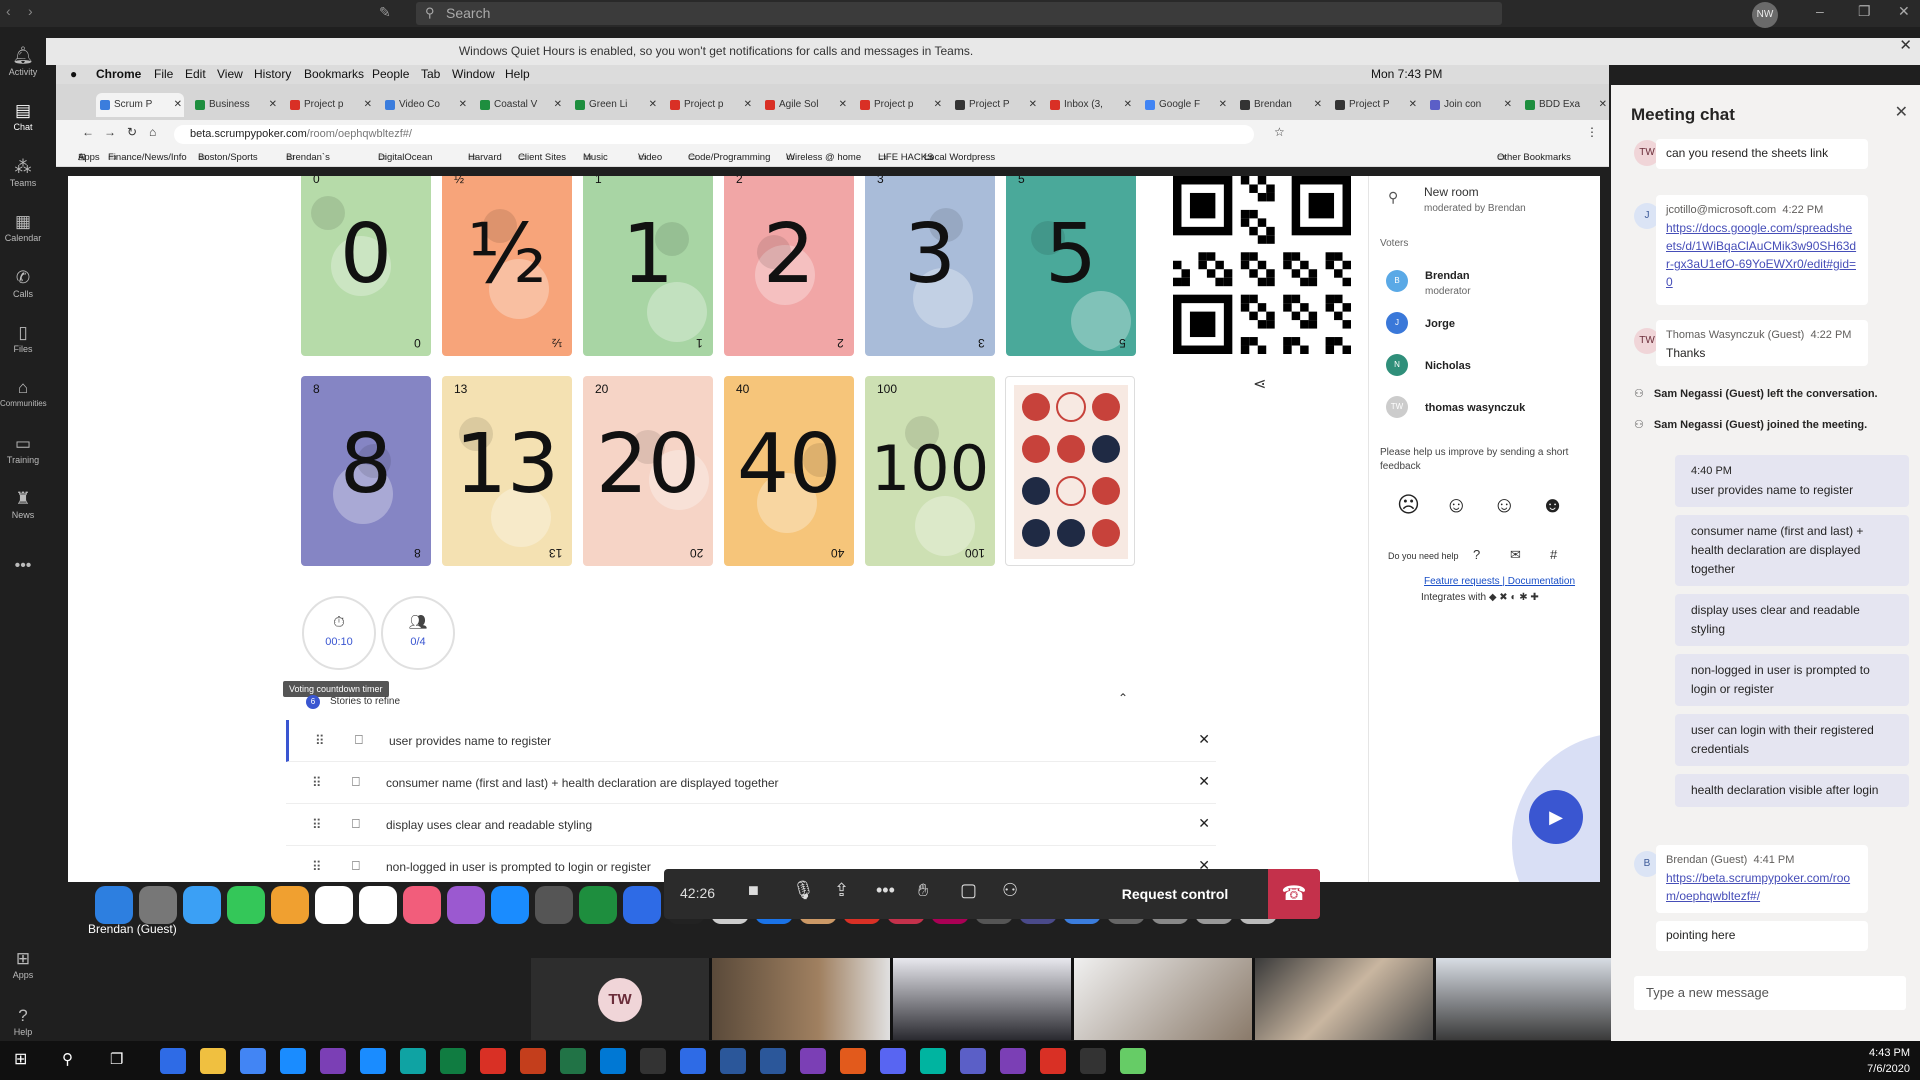 This screenshot has height=1080, width=1920. I want to click on task-view-icon: ❐, so click(116, 1059).